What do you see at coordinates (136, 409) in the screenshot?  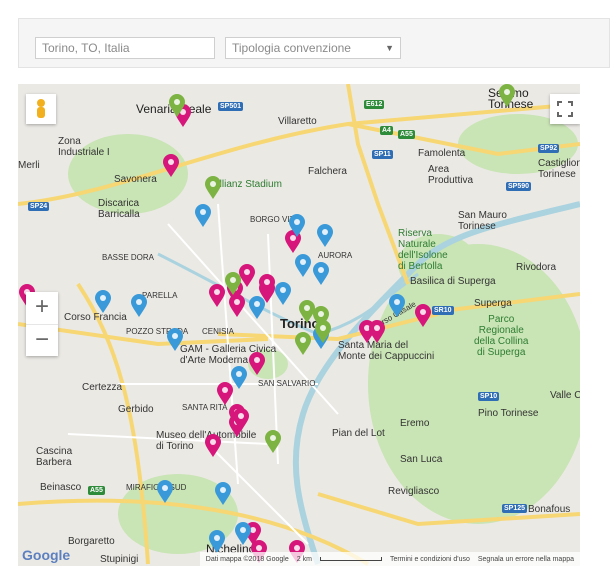 I see `label-gerbido: Gerbido` at bounding box center [136, 409].